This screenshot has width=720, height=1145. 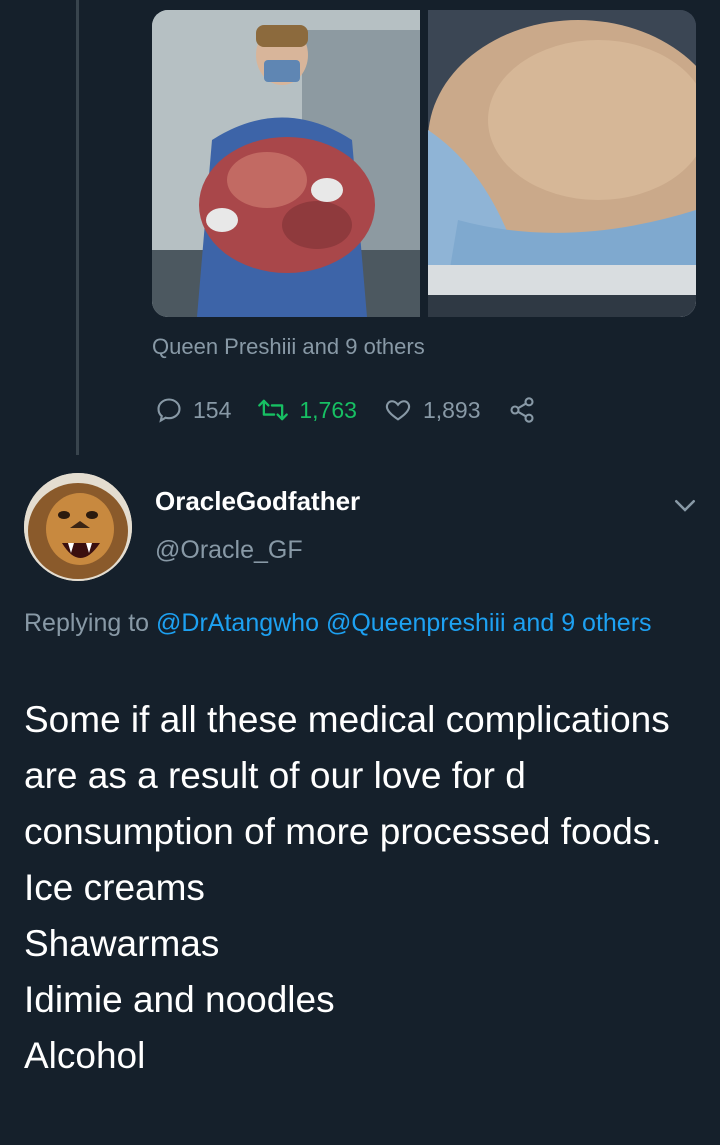 What do you see at coordinates (237, 623) in the screenshot?
I see `mention-link: @DrAtangwho` at bounding box center [237, 623].